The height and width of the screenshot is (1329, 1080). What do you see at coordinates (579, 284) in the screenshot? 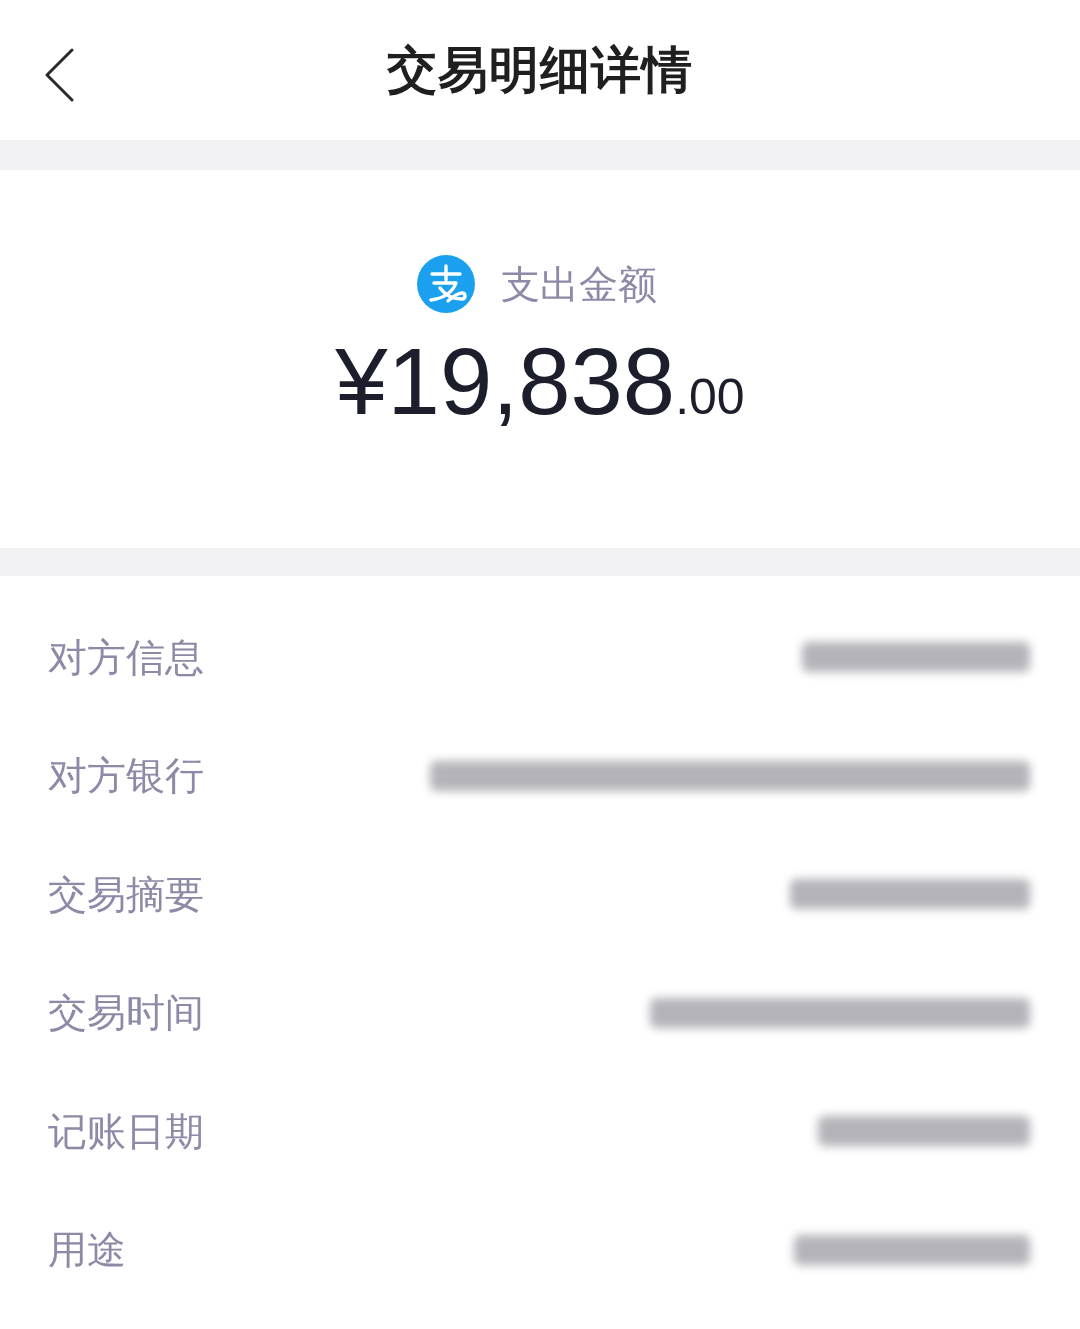
I see `expense-amount-label: 支出金额` at bounding box center [579, 284].